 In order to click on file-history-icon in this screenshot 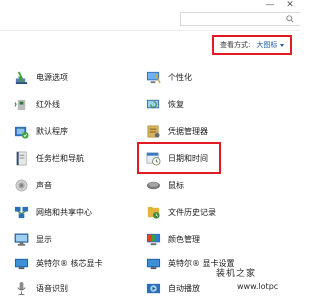, I will do `click(153, 212)`.